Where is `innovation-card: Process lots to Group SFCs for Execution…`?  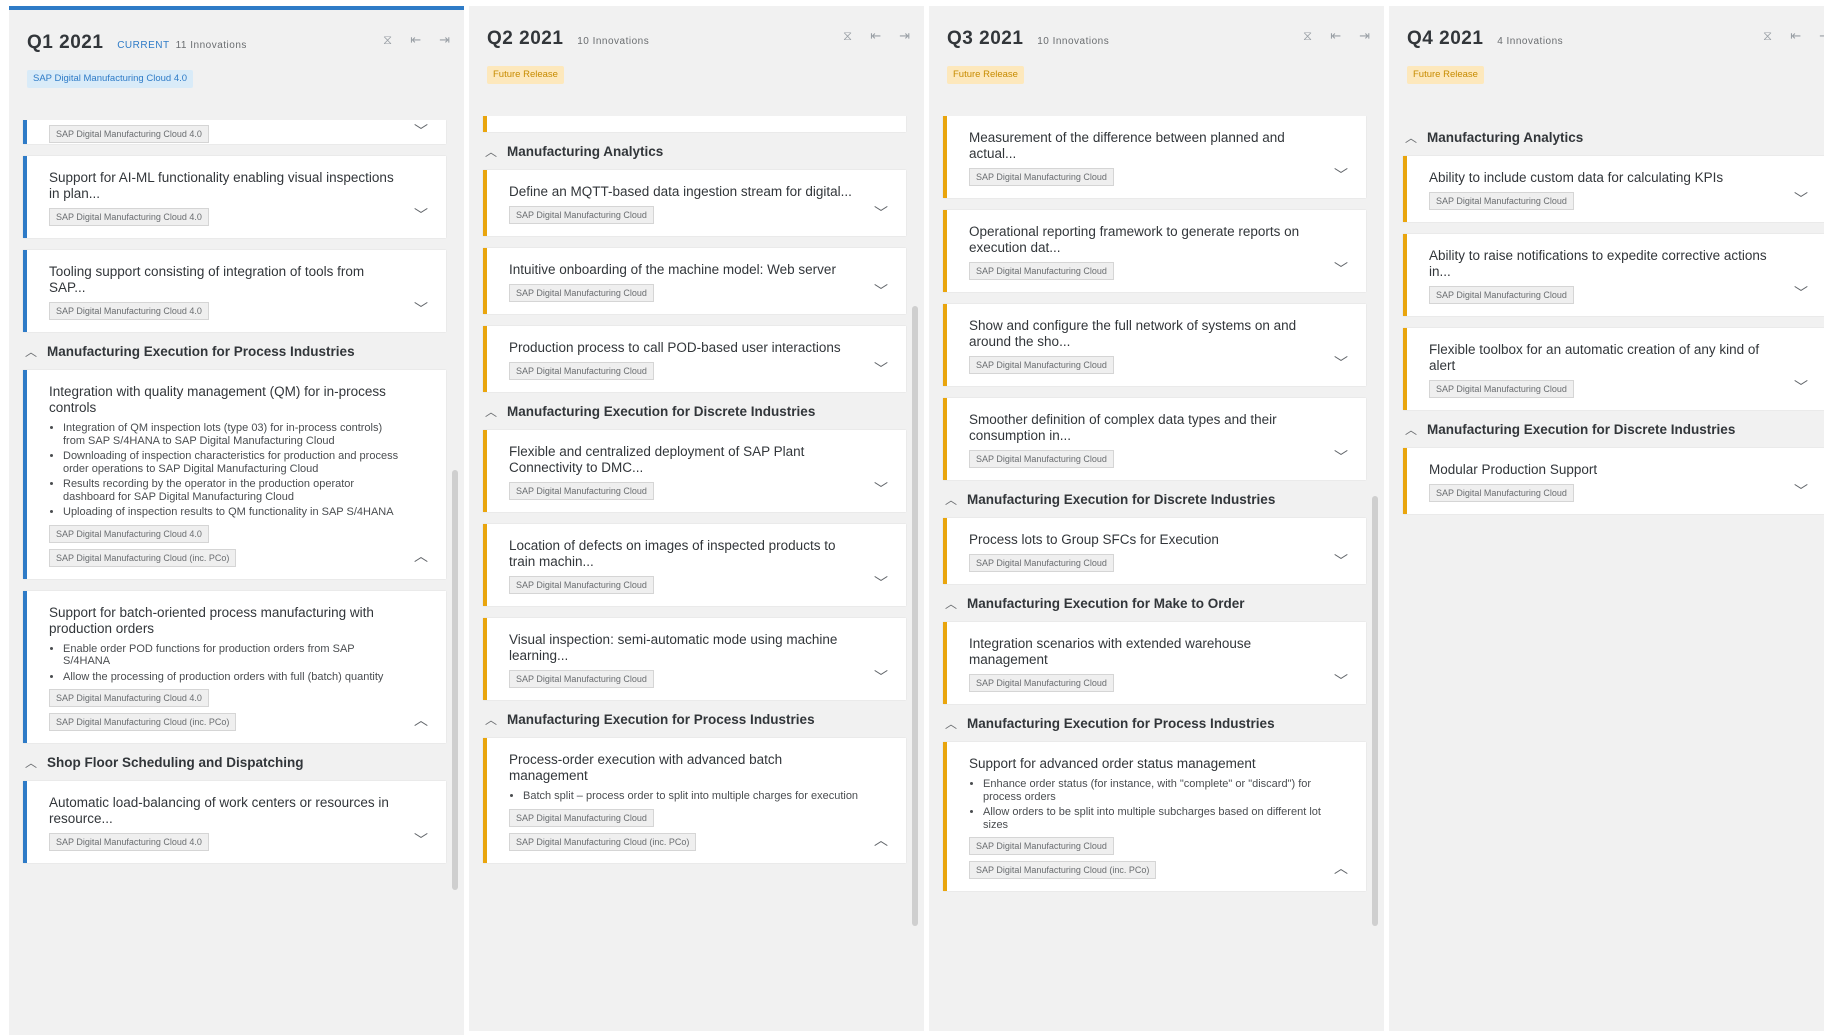 innovation-card: Process lots to Group SFCs for Execution… is located at coordinates (1154, 551).